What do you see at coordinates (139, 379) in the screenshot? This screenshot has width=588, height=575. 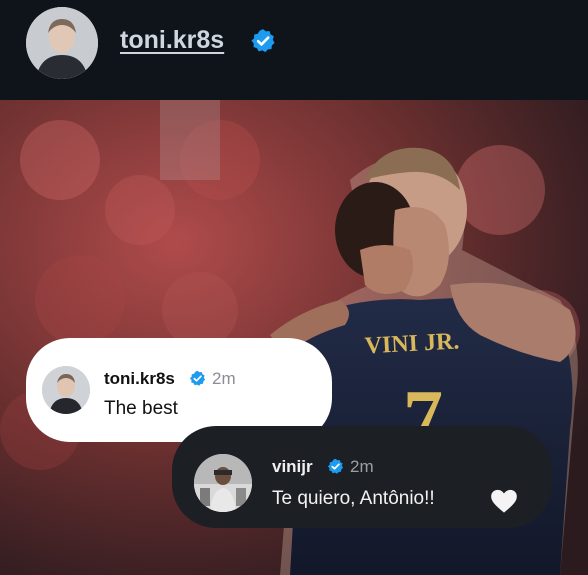 I see `comment-username: toni.kr8s` at bounding box center [139, 379].